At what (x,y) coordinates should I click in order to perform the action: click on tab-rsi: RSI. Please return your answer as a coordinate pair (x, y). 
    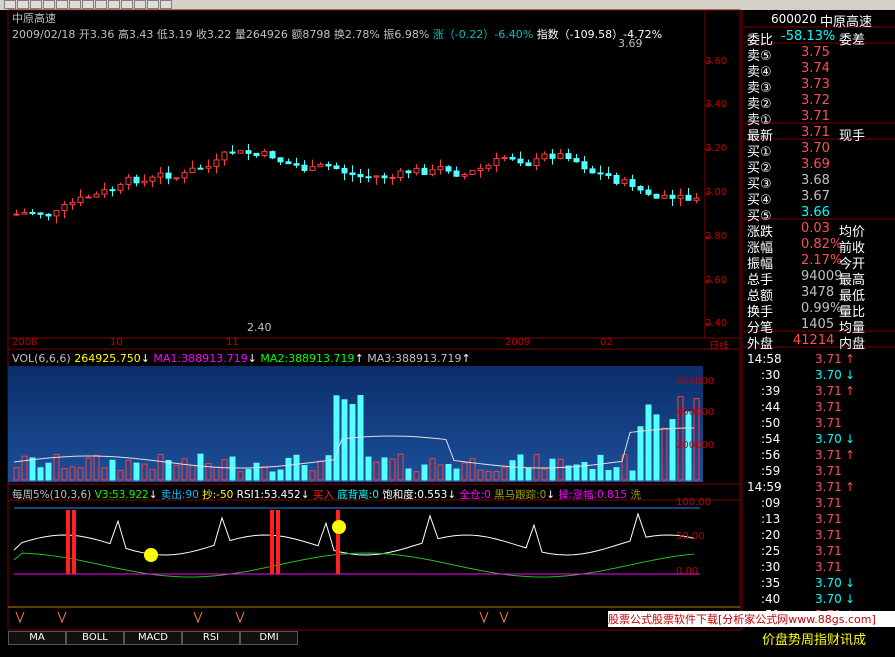
    Looking at the image, I should click on (211, 638).